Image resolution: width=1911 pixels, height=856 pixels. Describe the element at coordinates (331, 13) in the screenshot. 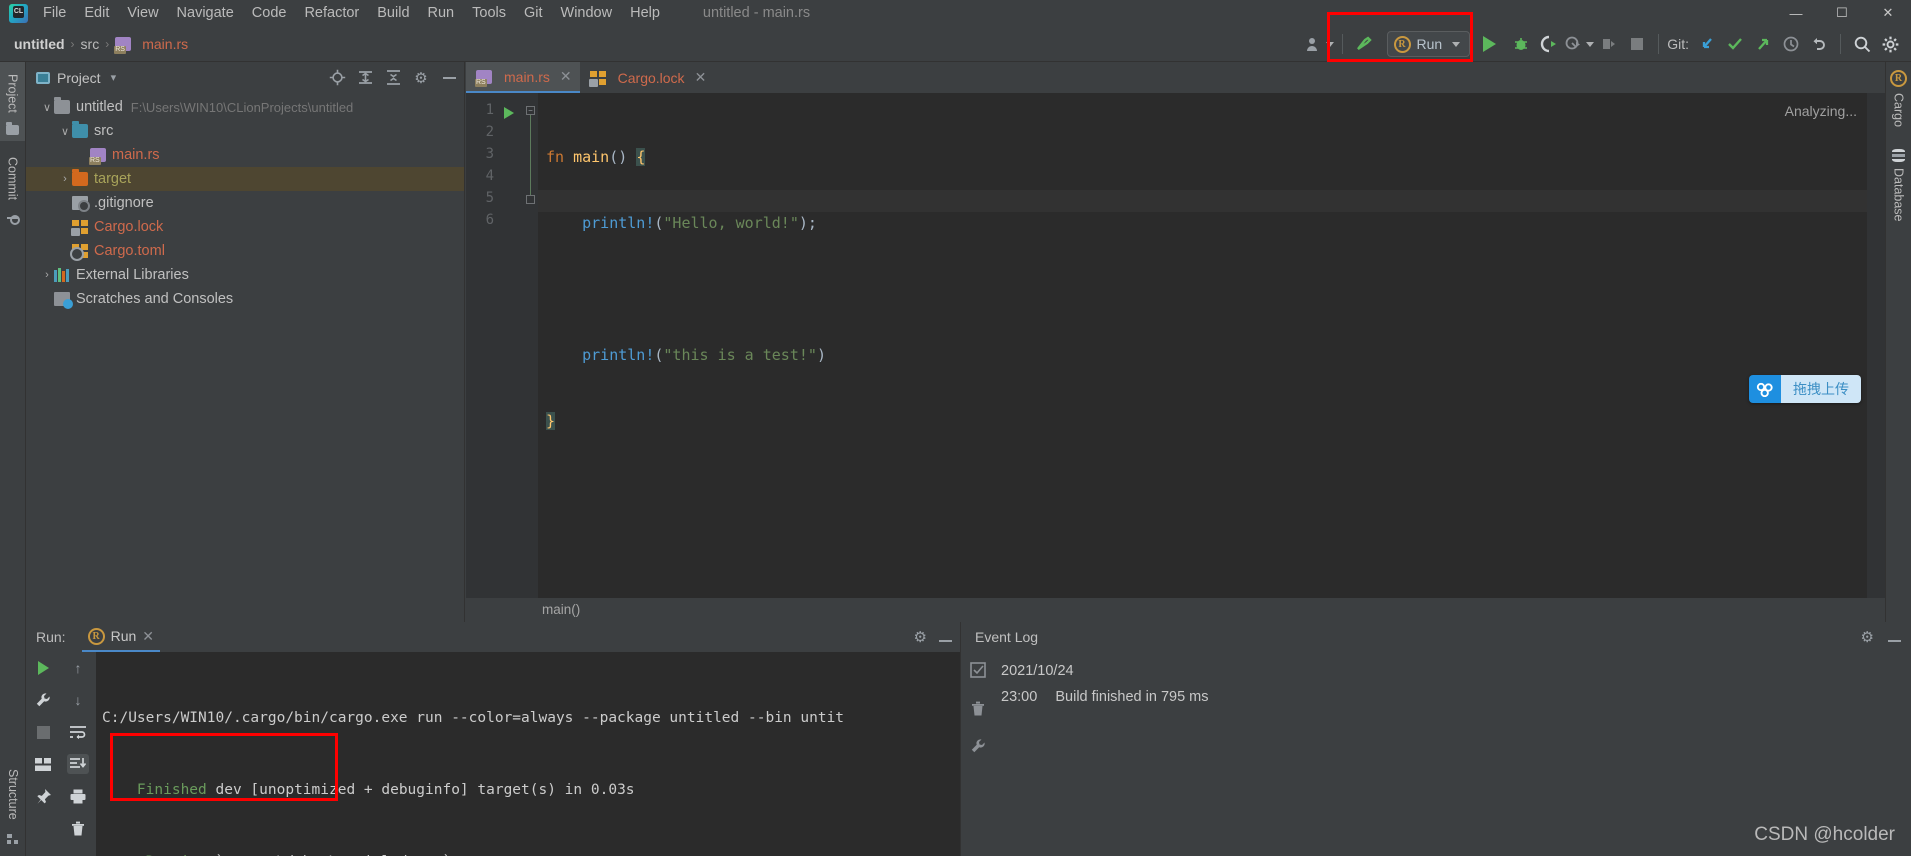

I see `menu-refactor: Refactor` at that location.